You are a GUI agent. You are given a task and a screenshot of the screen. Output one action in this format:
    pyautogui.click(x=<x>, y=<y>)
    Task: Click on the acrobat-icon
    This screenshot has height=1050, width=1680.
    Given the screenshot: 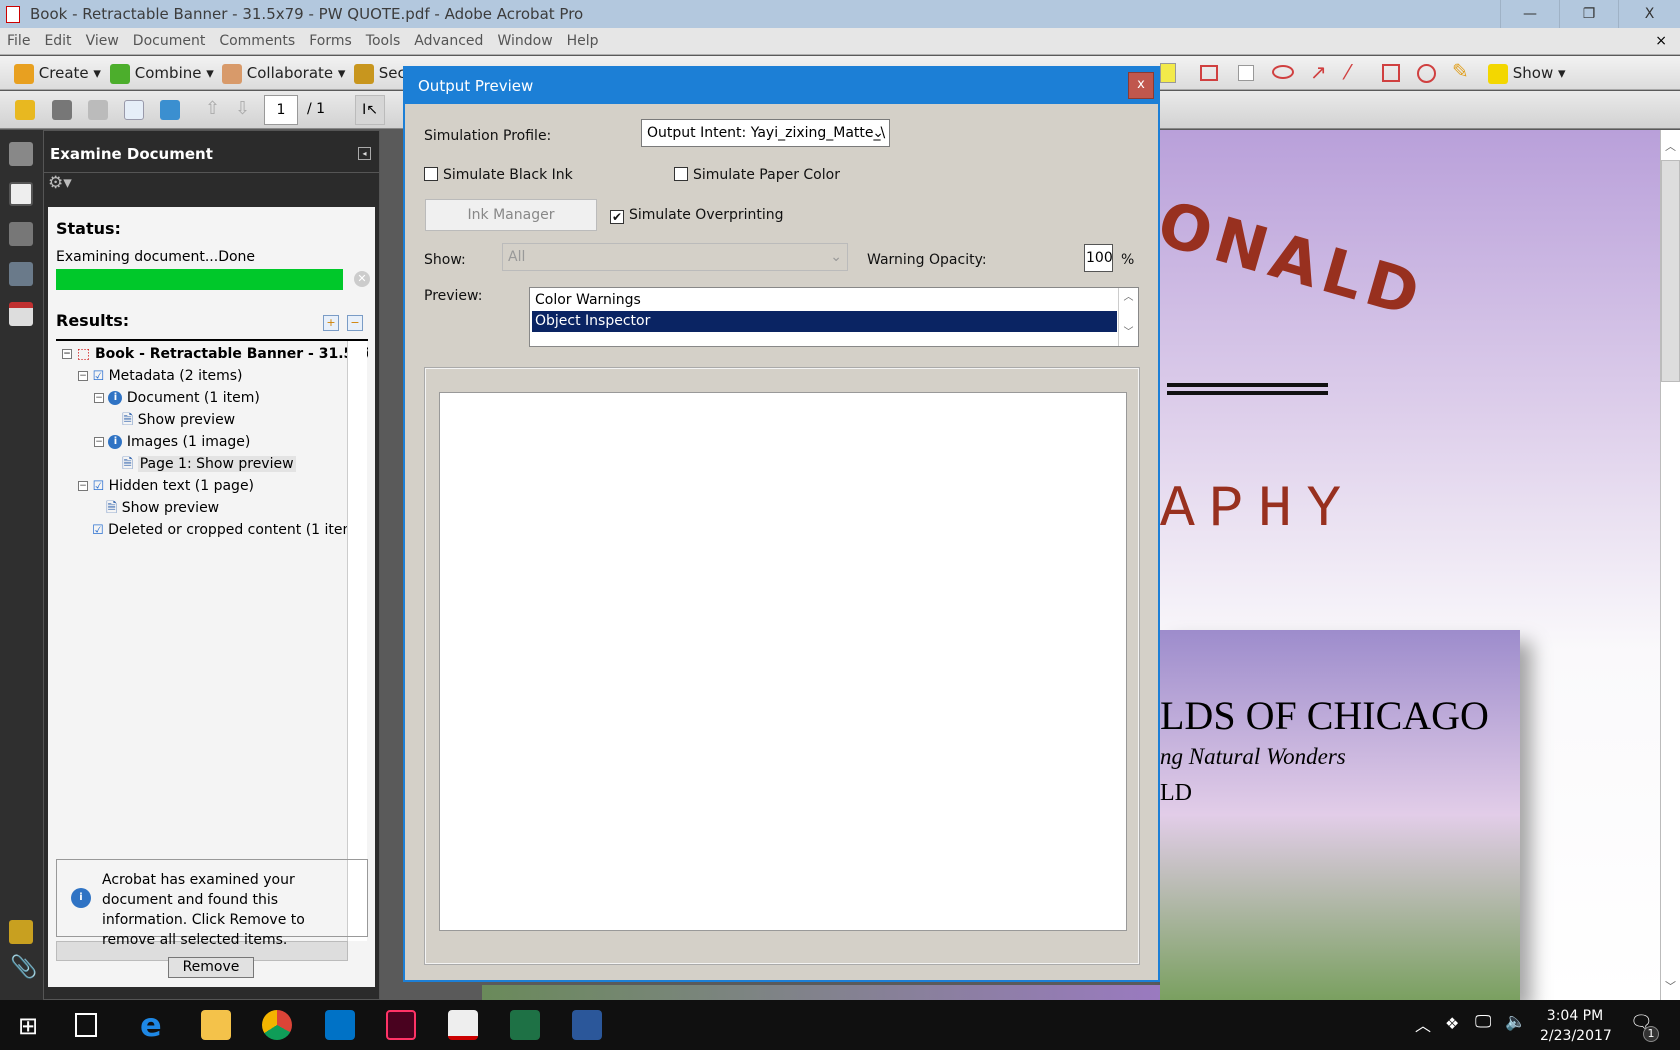 What is the action you would take?
    pyautogui.click(x=463, y=1025)
    